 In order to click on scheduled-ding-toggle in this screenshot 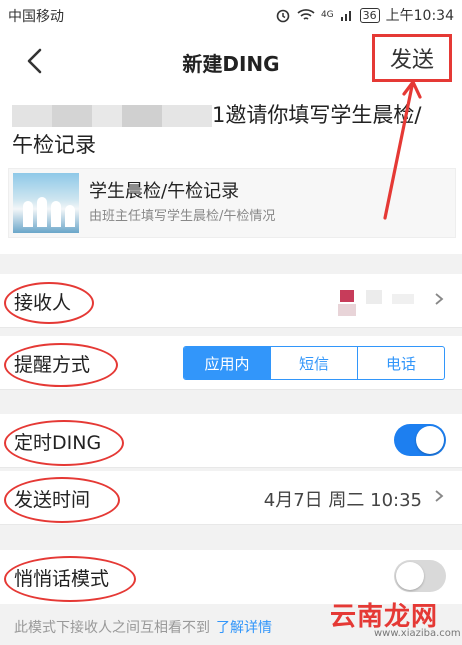, I will do `click(420, 440)`.